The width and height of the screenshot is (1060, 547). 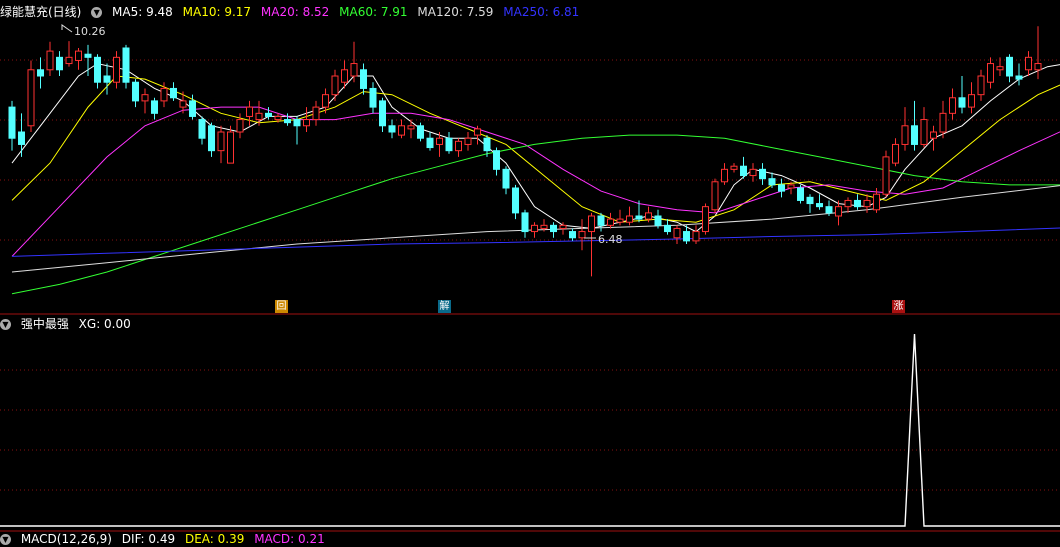 What do you see at coordinates (444, 306) in the screenshot?
I see `marker-jie: 解` at bounding box center [444, 306].